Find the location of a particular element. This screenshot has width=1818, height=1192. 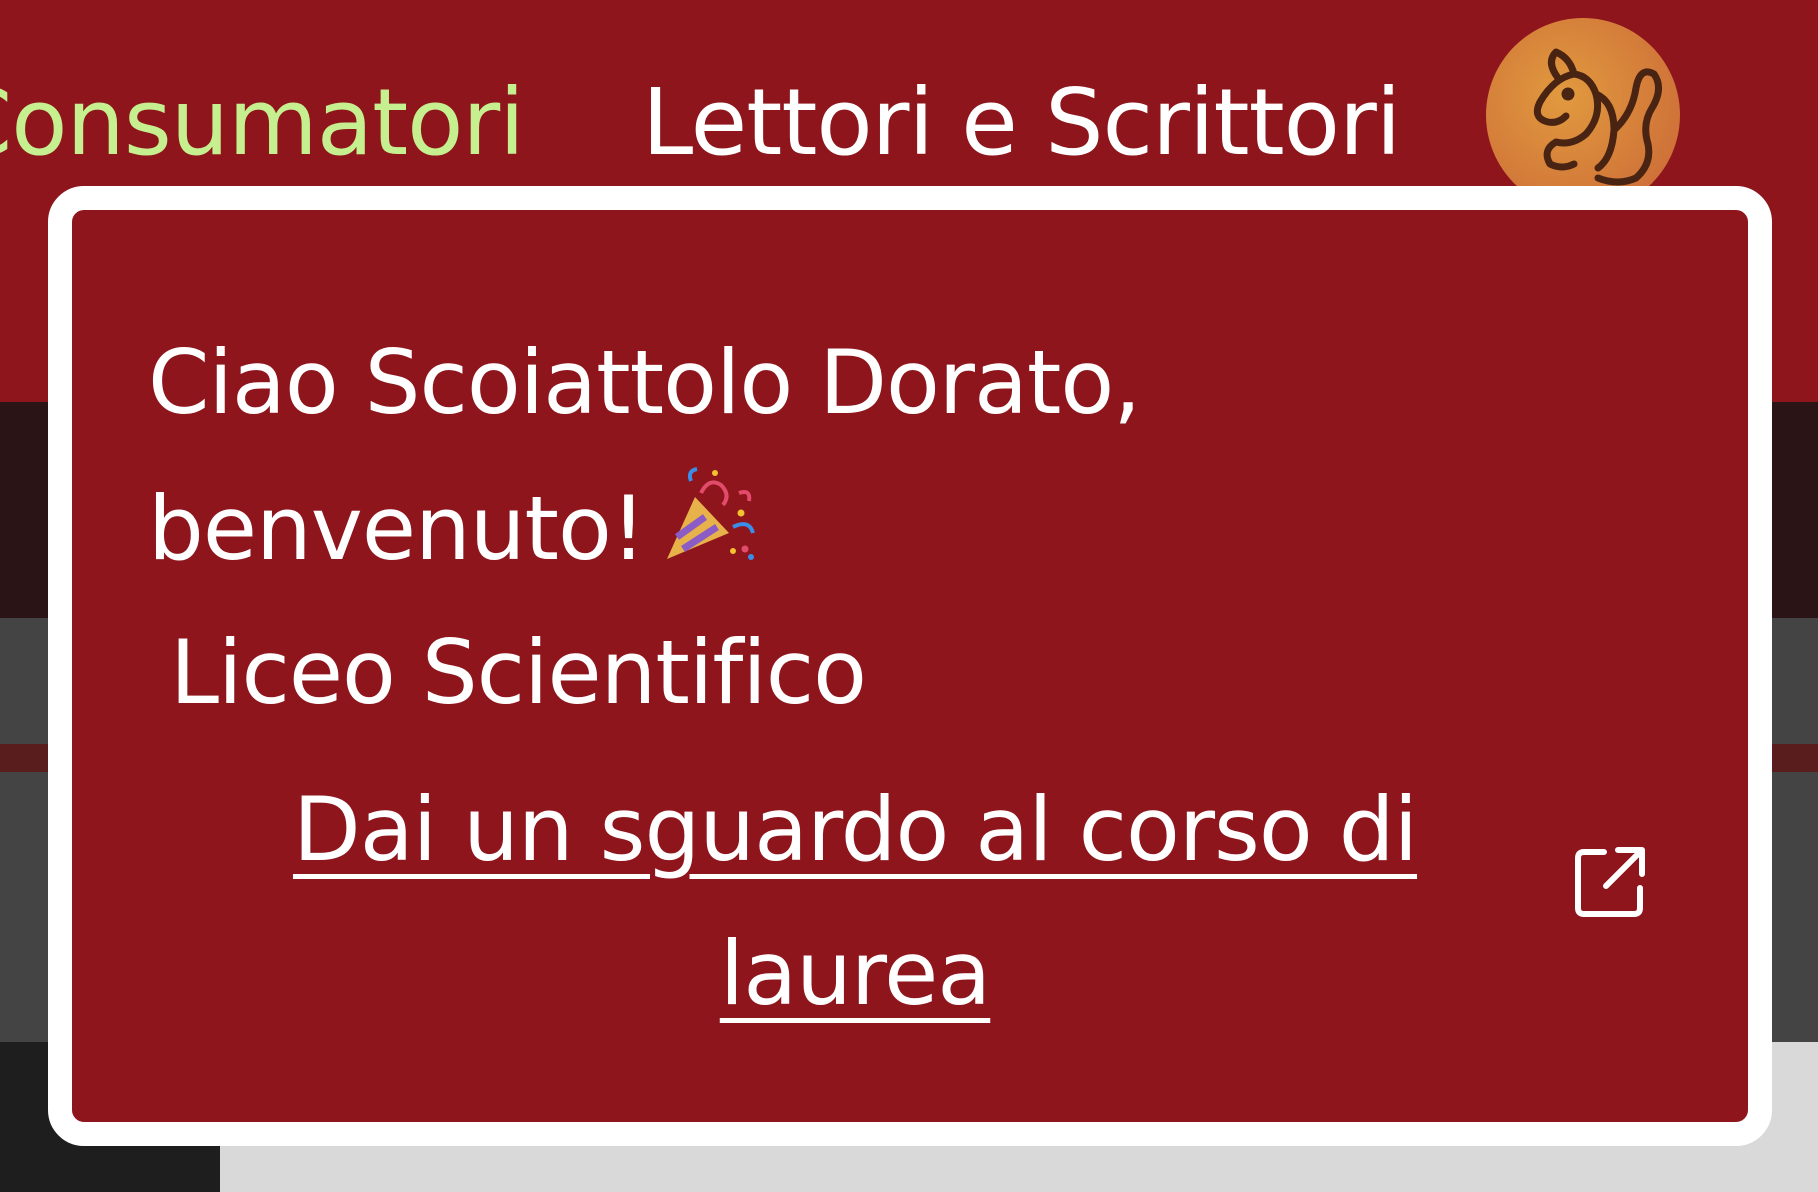

party-popper-icon is located at coordinates (711, 513).